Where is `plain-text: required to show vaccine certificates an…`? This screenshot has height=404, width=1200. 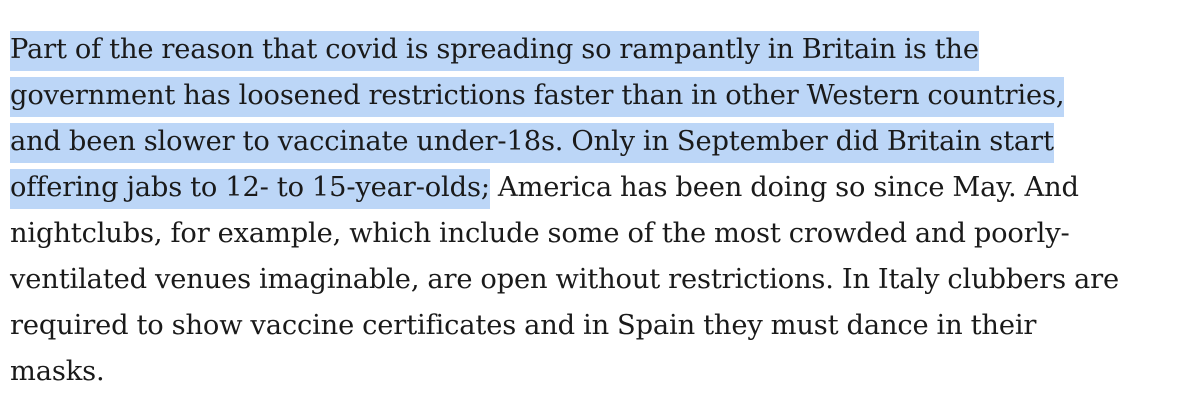 plain-text: required to show vaccine certificates an… is located at coordinates (523, 325).